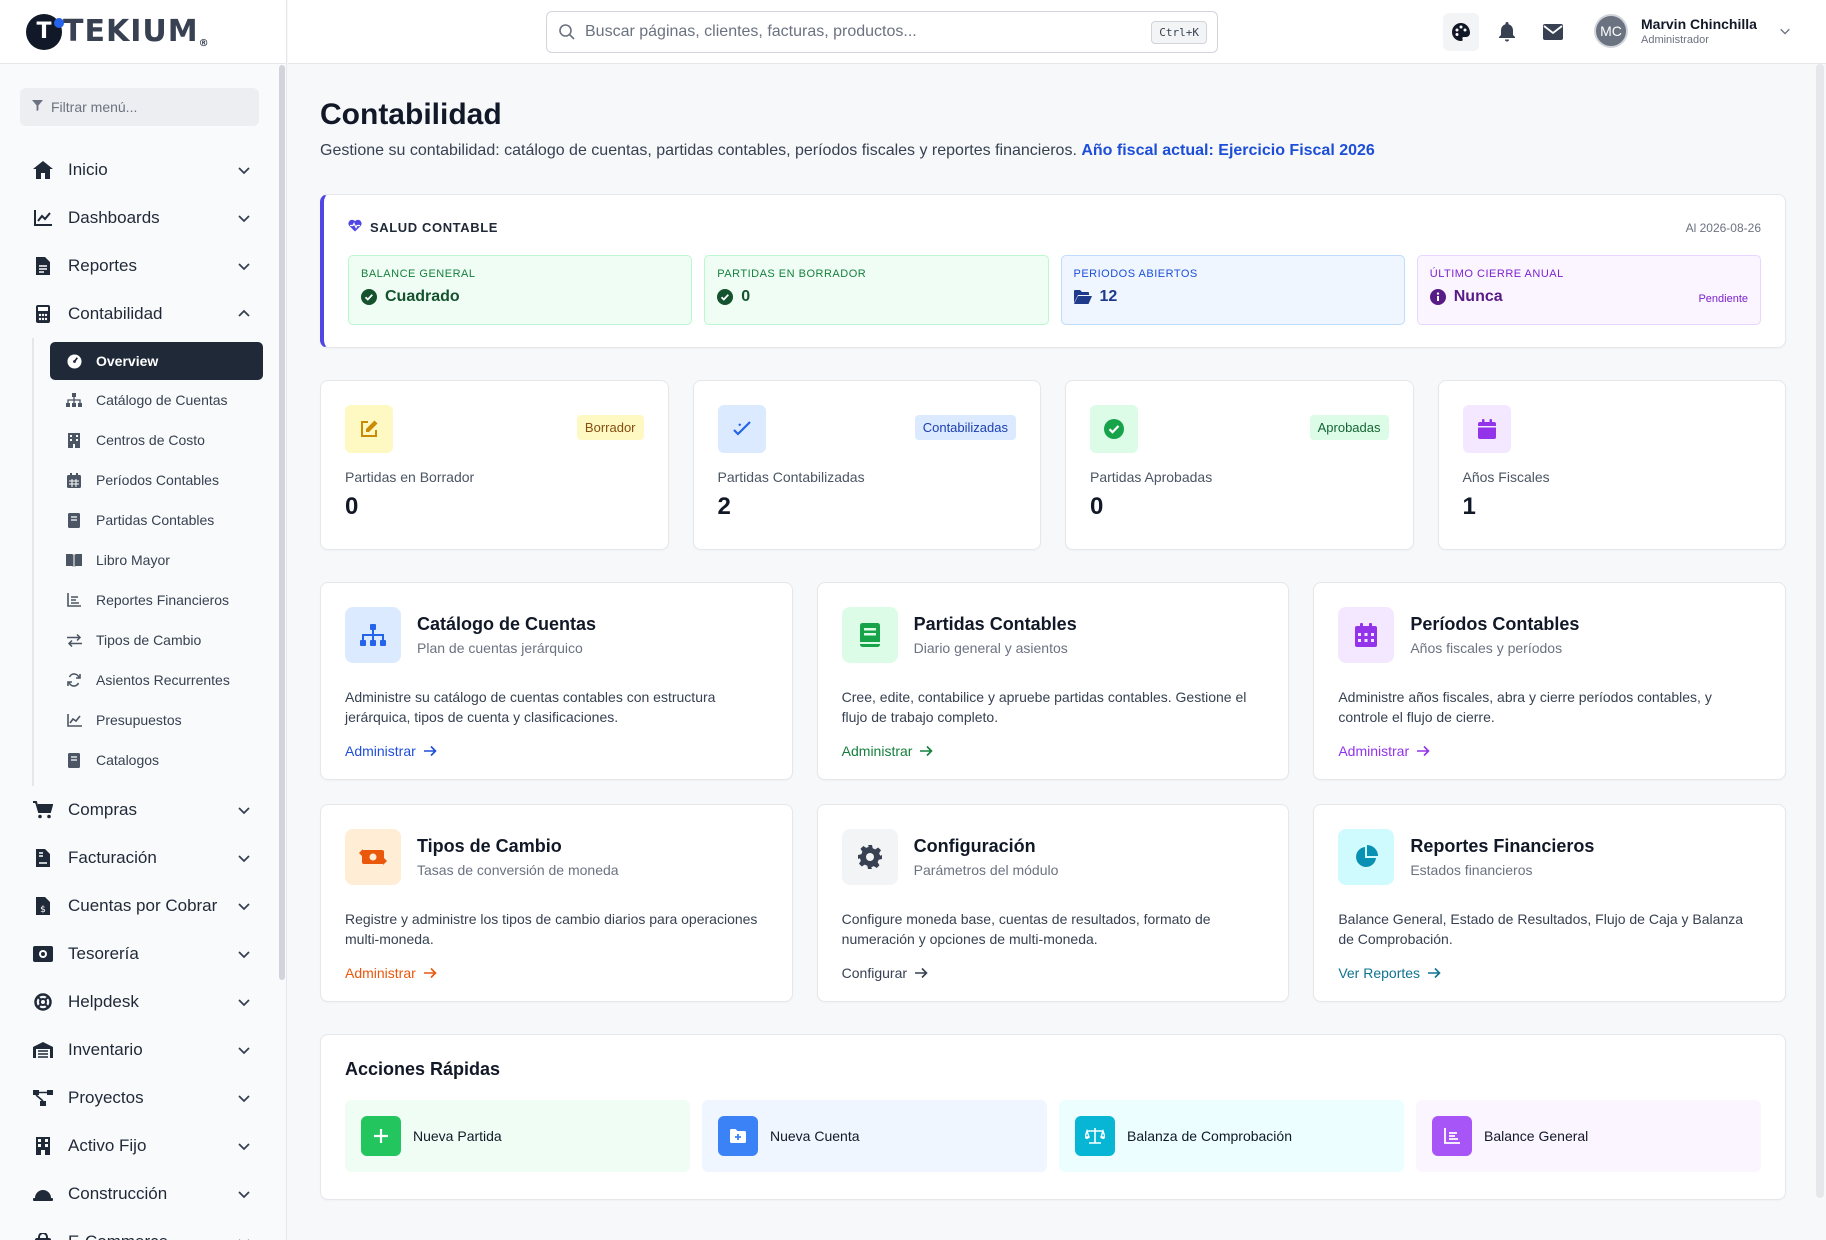 The image size is (1826, 1240). What do you see at coordinates (1820, 631) in the screenshot?
I see `page-scrollbar` at bounding box center [1820, 631].